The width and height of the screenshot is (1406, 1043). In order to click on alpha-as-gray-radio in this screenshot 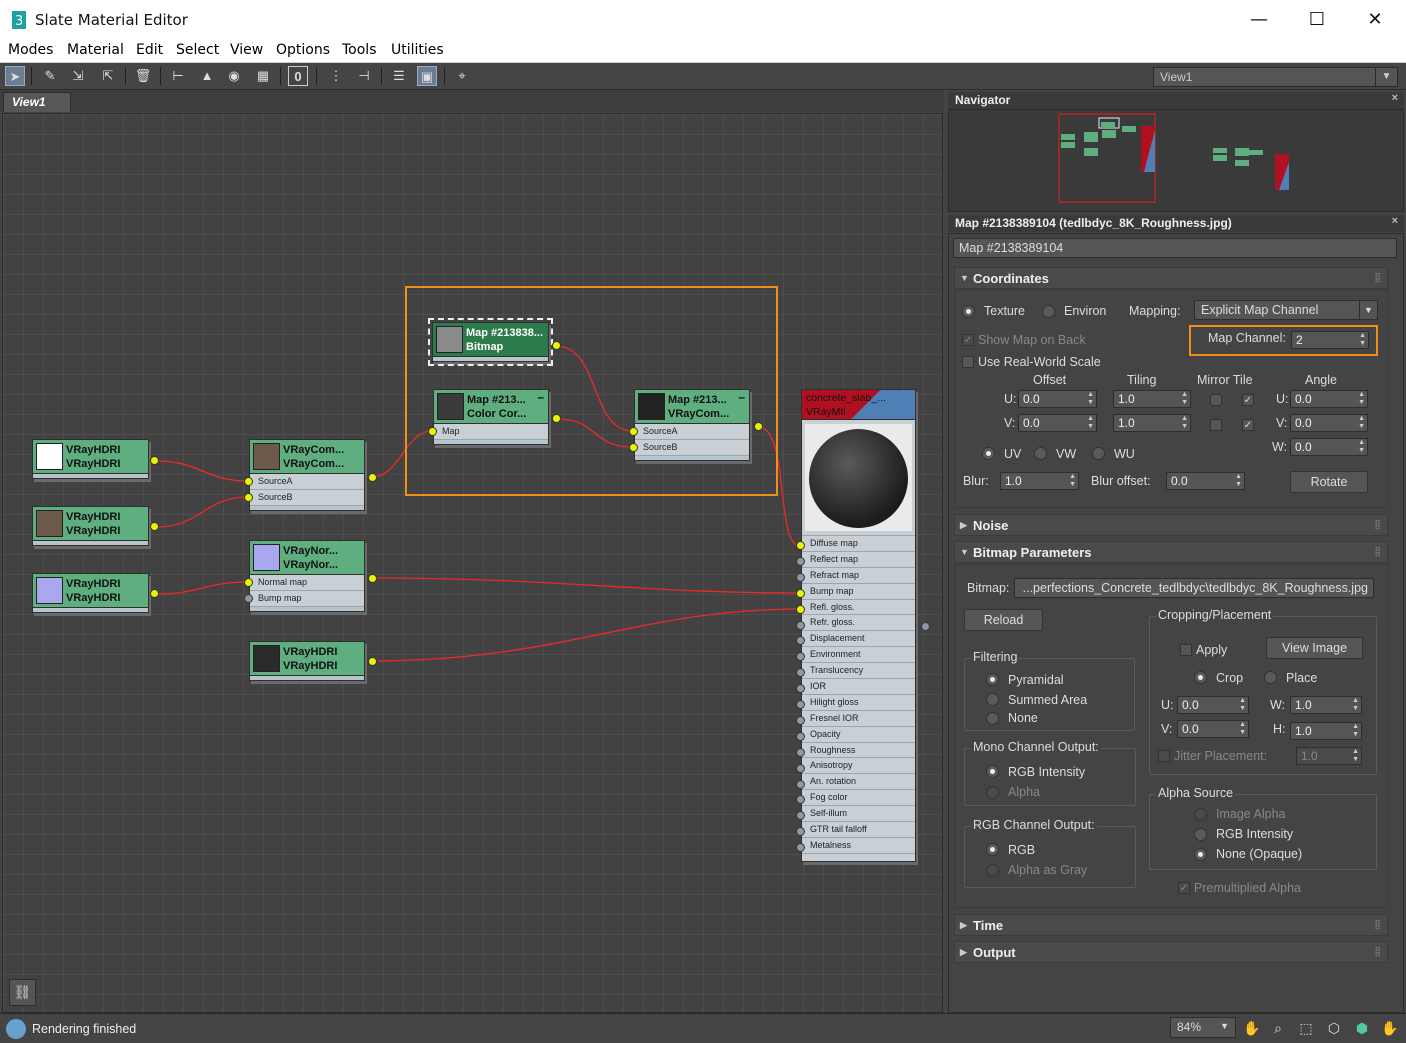, I will do `click(992, 870)`.